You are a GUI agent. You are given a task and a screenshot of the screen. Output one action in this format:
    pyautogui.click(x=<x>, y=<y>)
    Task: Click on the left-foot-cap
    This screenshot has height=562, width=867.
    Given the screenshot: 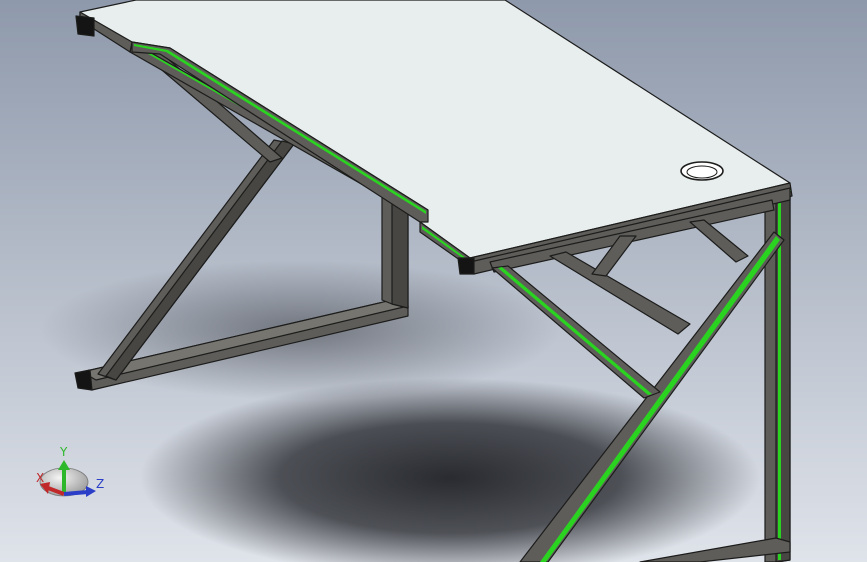 What is the action you would take?
    pyautogui.click(x=83, y=380)
    